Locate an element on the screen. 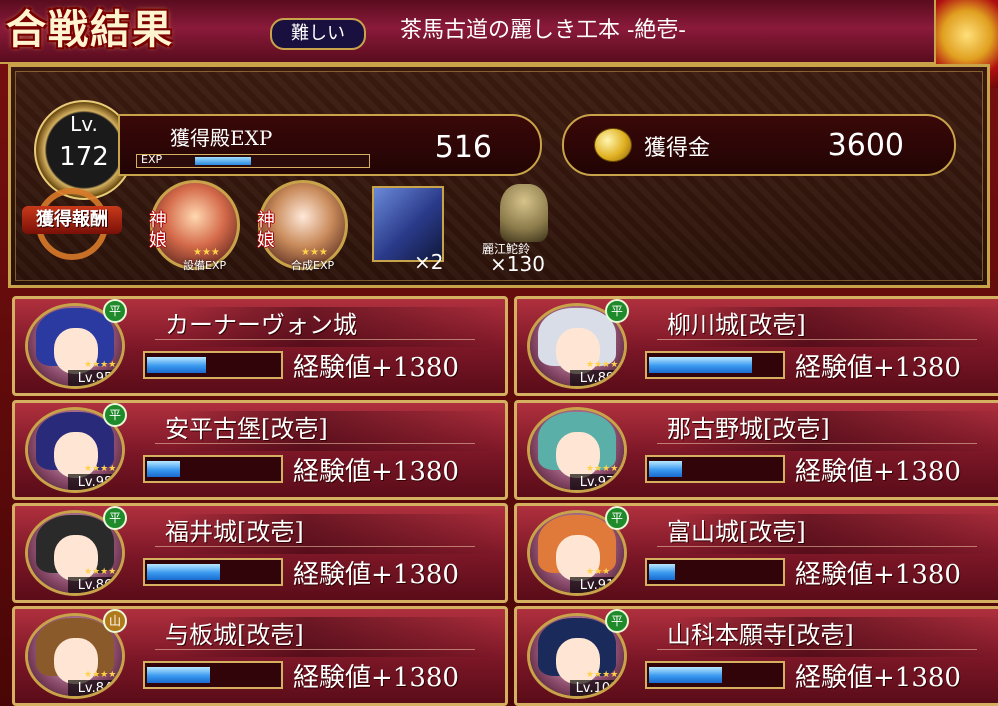 This screenshot has width=998, height=706. castle-card: ★★★★ Lv.98 改 平 安平古堡[改壱] 経験値+1380 is located at coordinates (260, 450).